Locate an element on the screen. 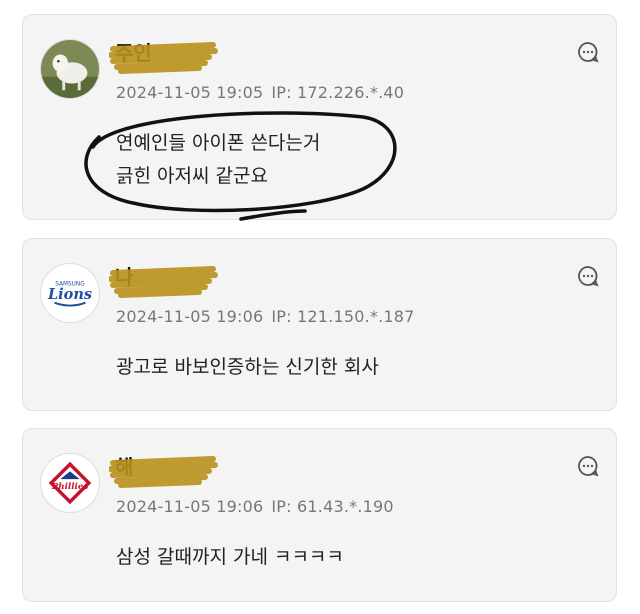 Image resolution: width=640 pixels, height=614 pixels. comment-date: 2024-11-05 19:05 is located at coordinates (190, 92).